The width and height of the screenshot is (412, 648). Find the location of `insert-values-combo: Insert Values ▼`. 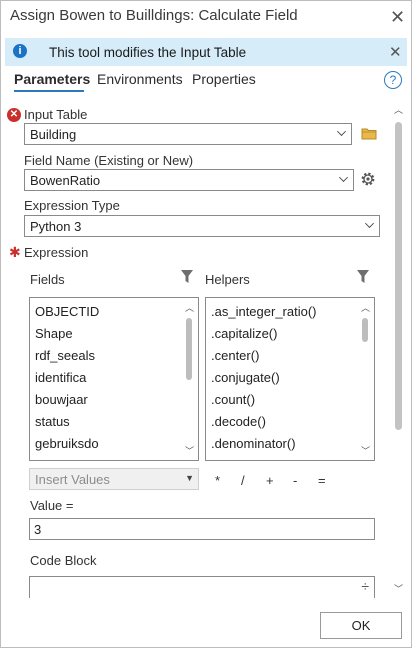

insert-values-combo: Insert Values ▼ is located at coordinates (114, 479).